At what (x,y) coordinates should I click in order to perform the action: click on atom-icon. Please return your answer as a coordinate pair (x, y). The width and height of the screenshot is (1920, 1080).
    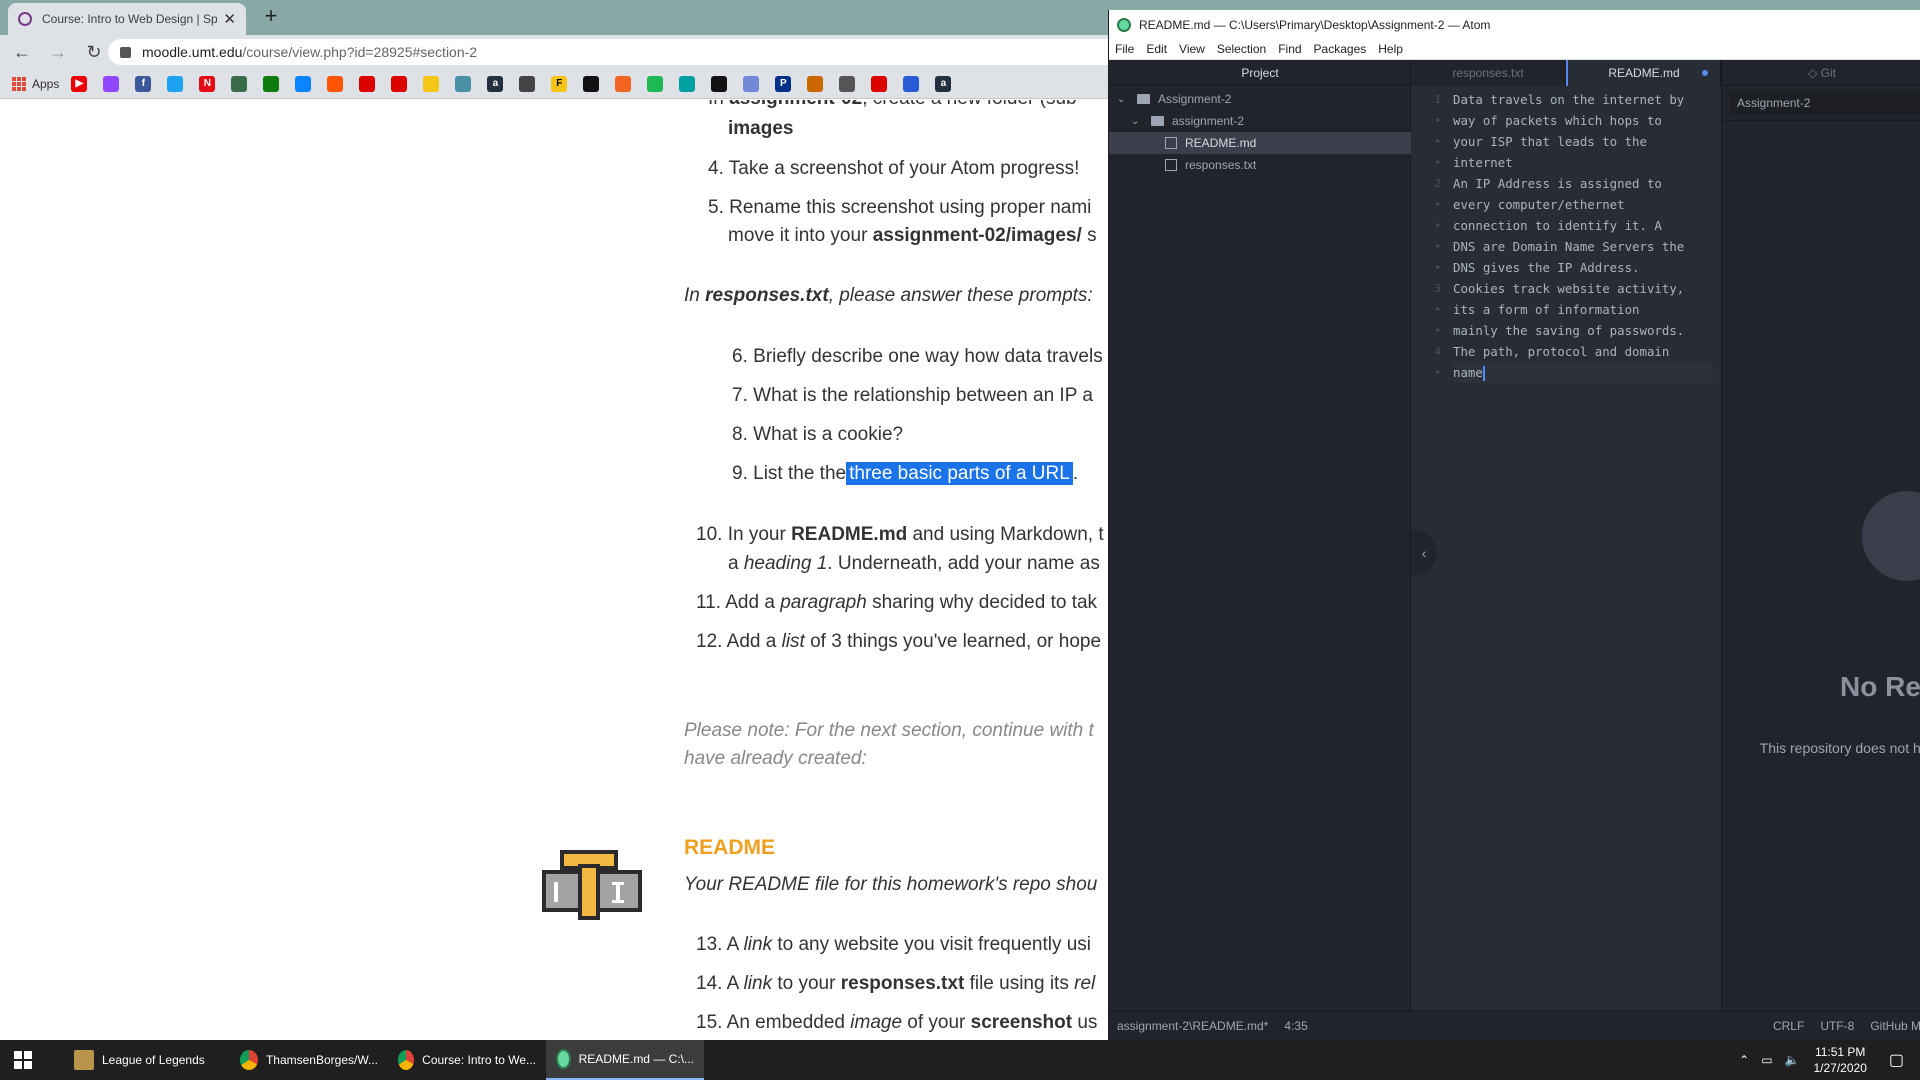
    Looking at the image, I should click on (563, 1059).